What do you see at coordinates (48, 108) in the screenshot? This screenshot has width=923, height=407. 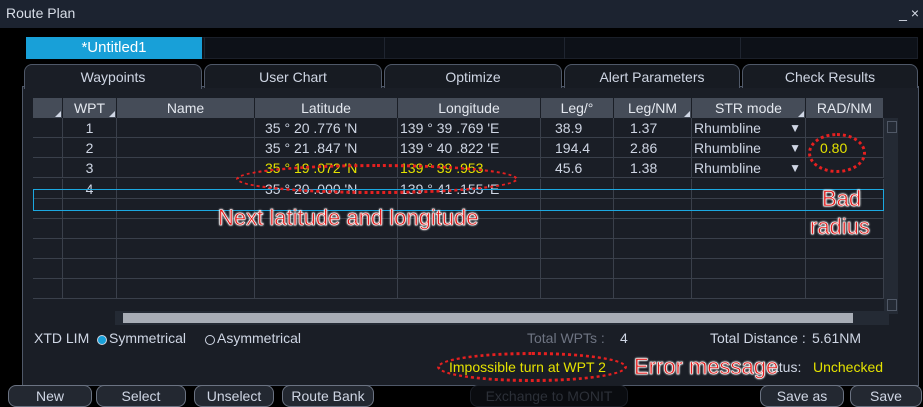 I see `column-header-select` at bounding box center [48, 108].